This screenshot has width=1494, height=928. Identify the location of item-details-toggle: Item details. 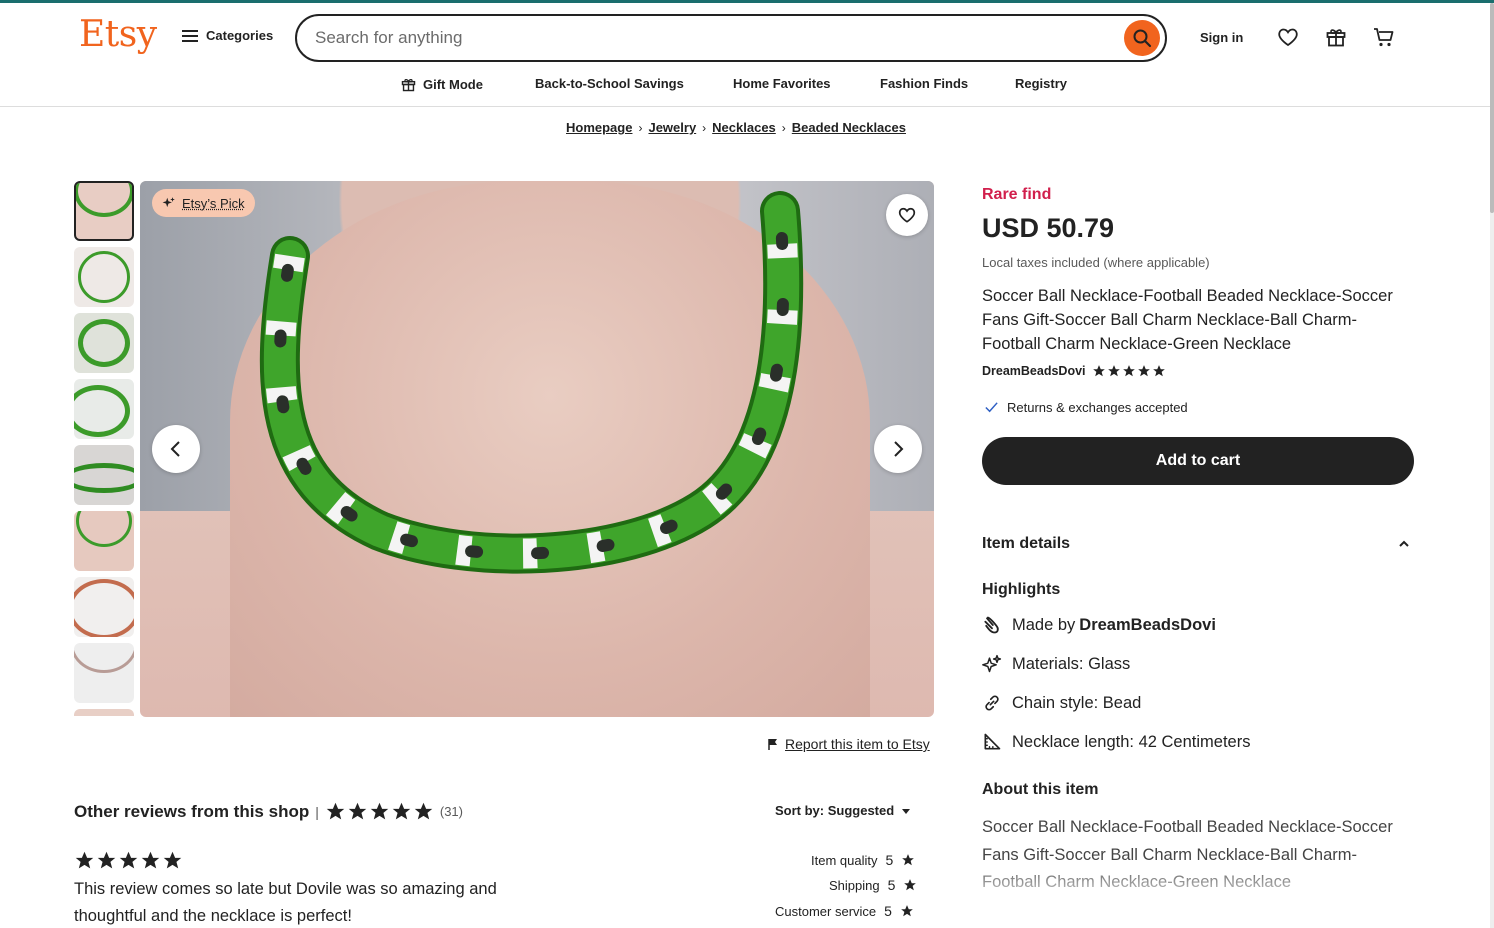
(1196, 544).